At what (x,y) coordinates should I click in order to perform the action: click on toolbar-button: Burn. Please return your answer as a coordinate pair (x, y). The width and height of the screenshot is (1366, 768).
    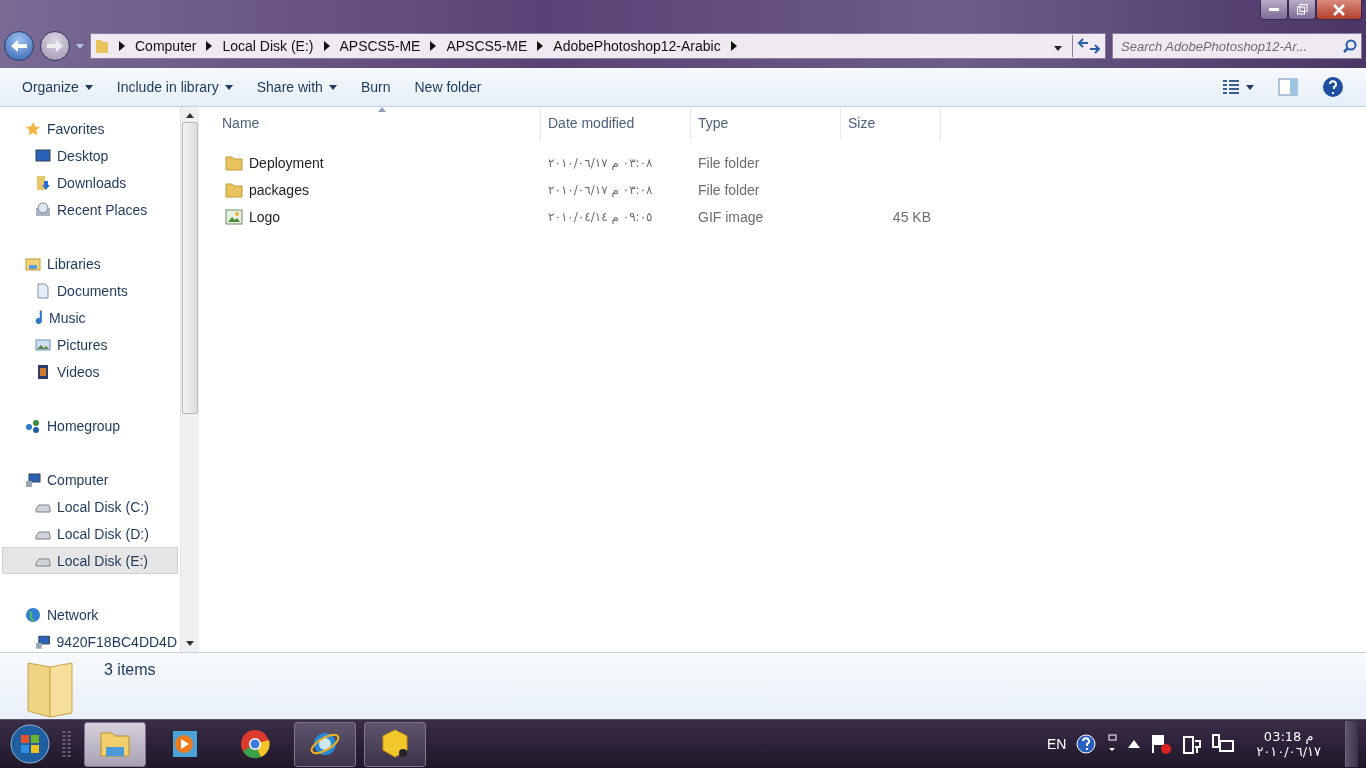
    Looking at the image, I should click on (375, 87).